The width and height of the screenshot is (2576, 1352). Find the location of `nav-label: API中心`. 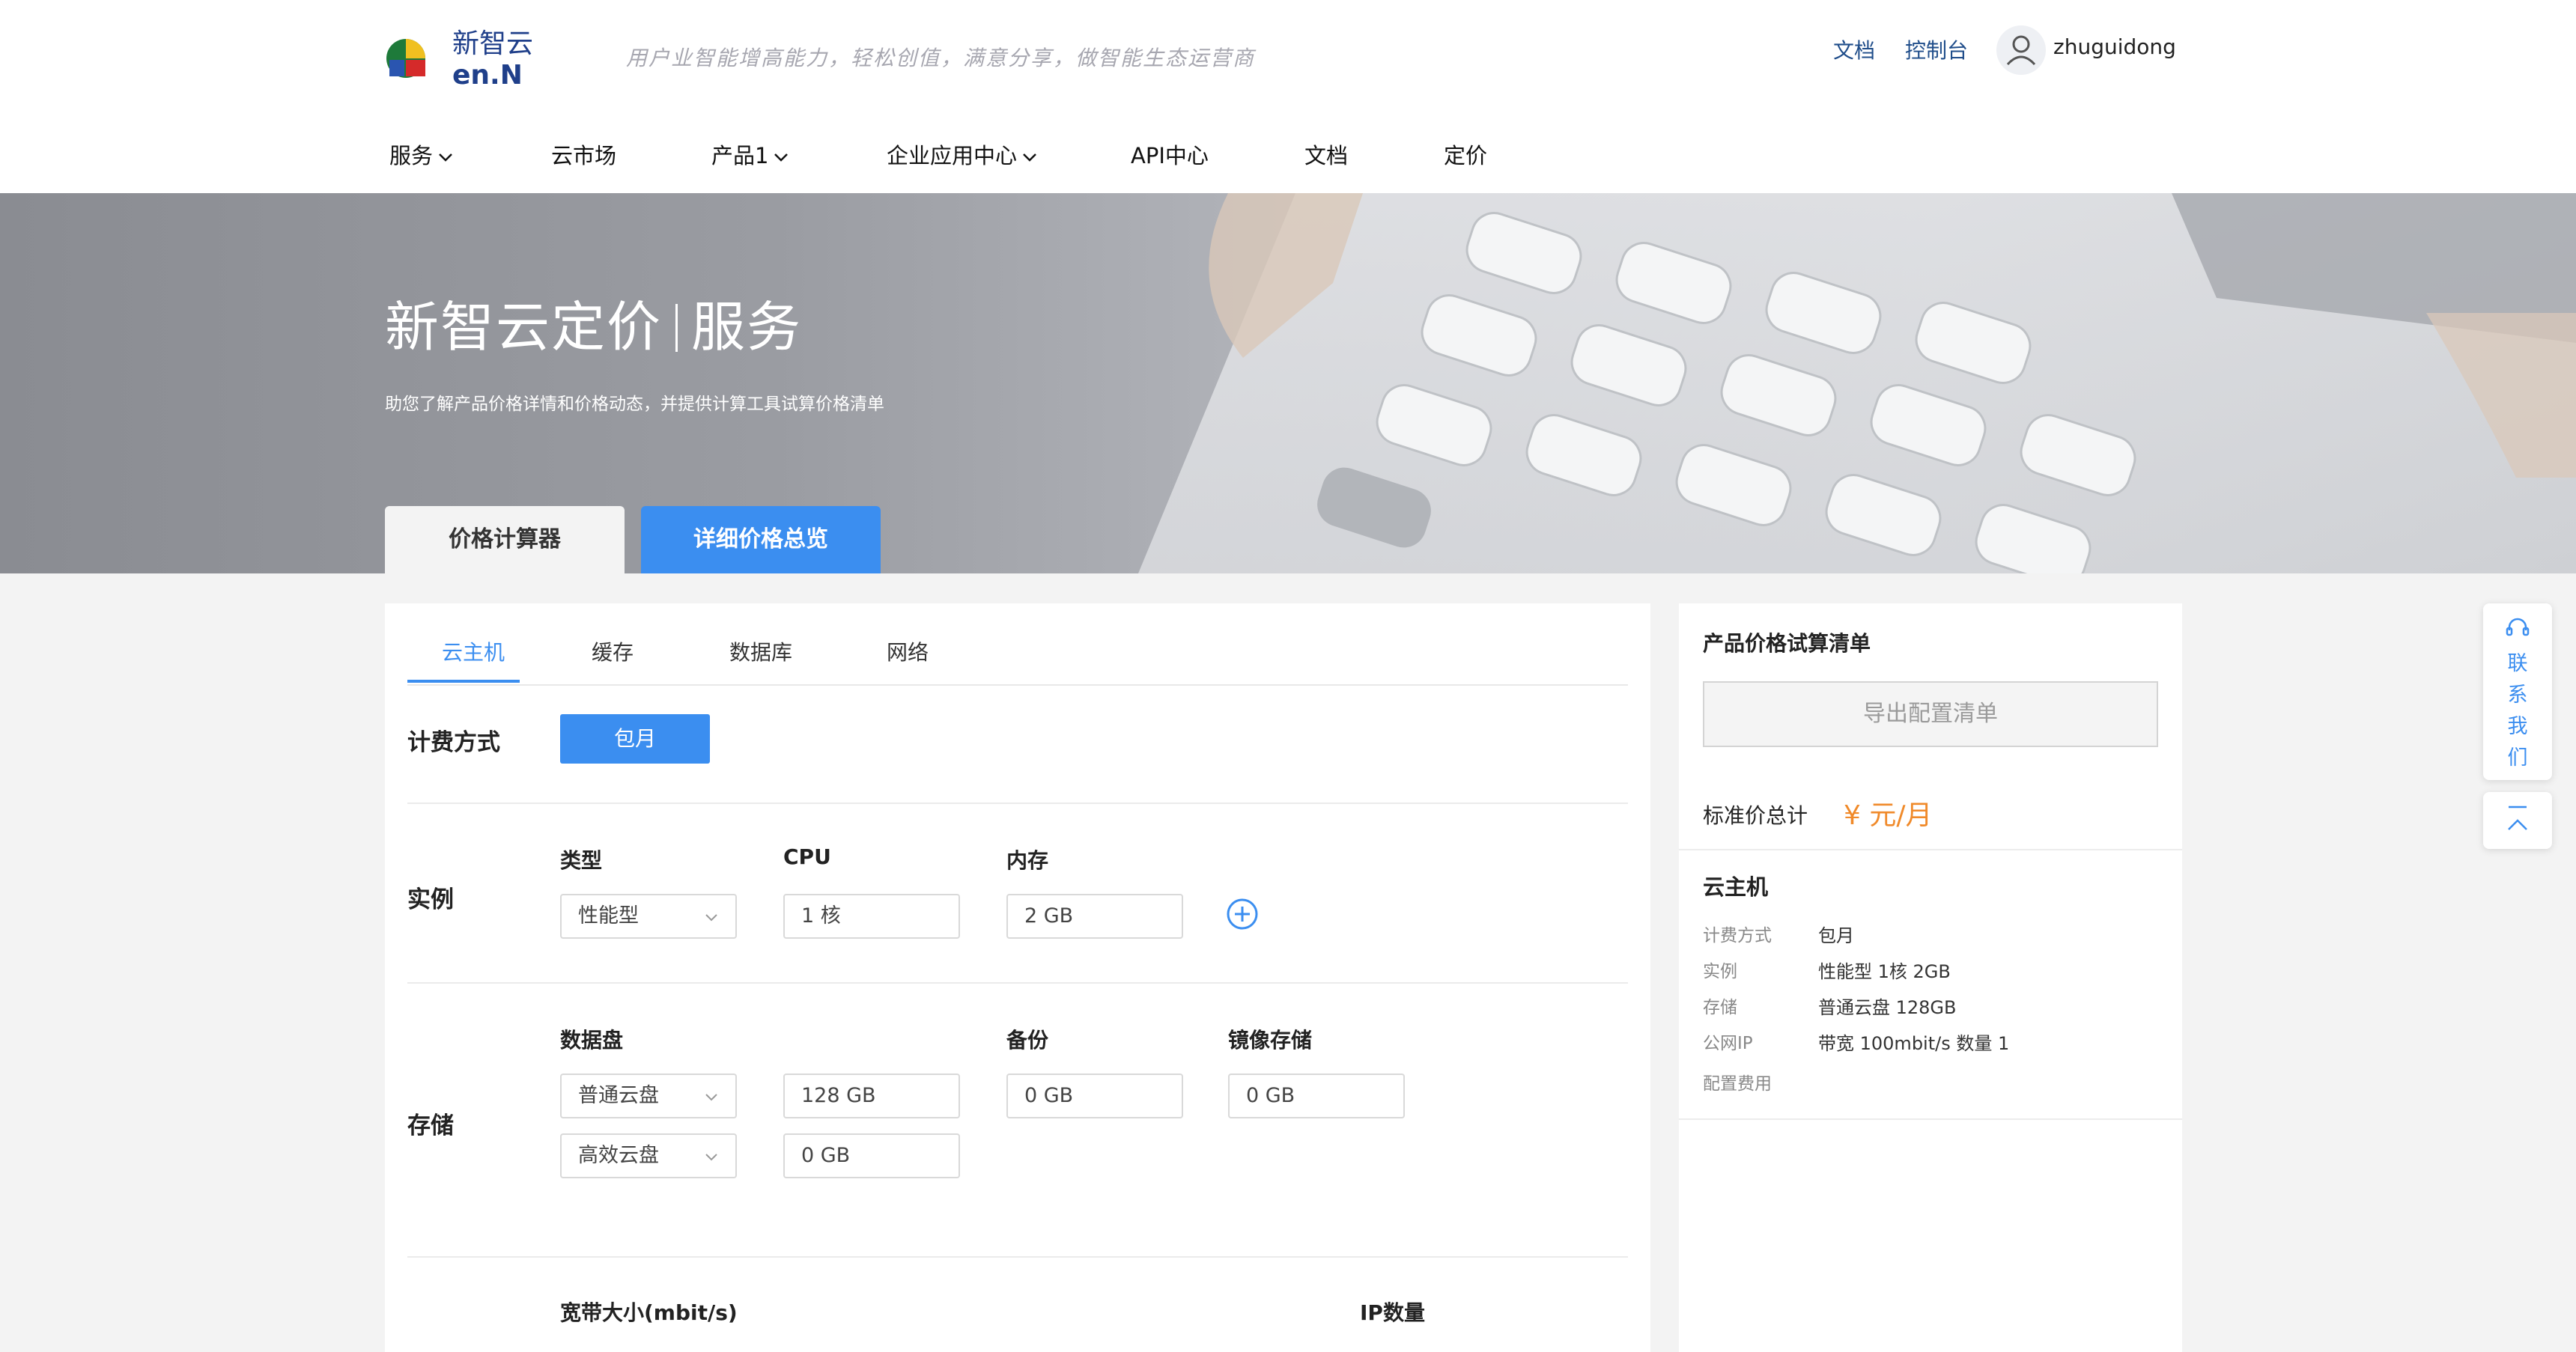

nav-label: API中心 is located at coordinates (1170, 156).